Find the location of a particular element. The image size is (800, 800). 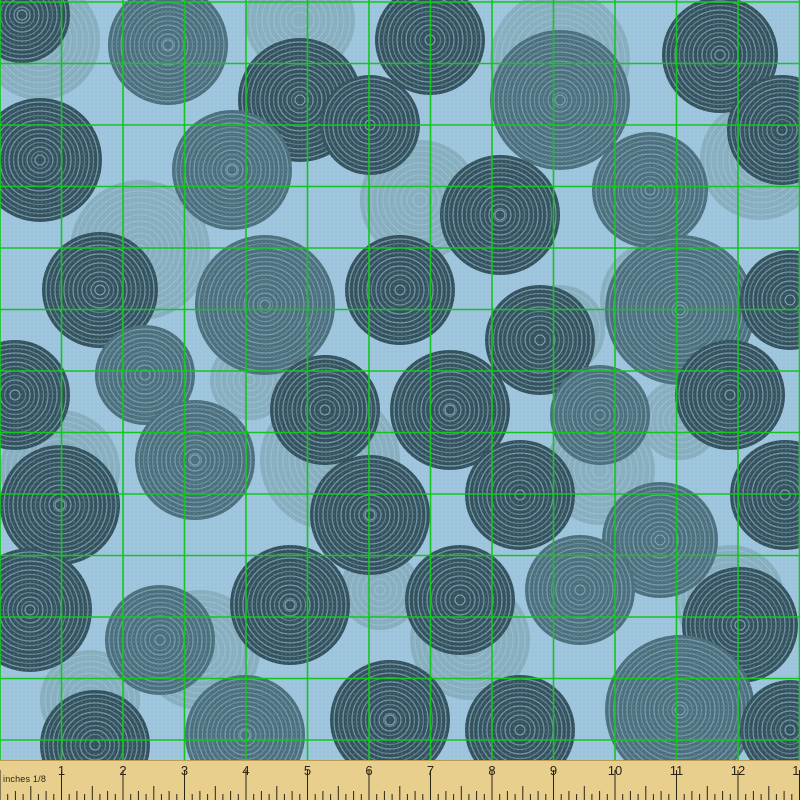

ruler-unit-label: inches 1/8 is located at coordinates (25, 779).